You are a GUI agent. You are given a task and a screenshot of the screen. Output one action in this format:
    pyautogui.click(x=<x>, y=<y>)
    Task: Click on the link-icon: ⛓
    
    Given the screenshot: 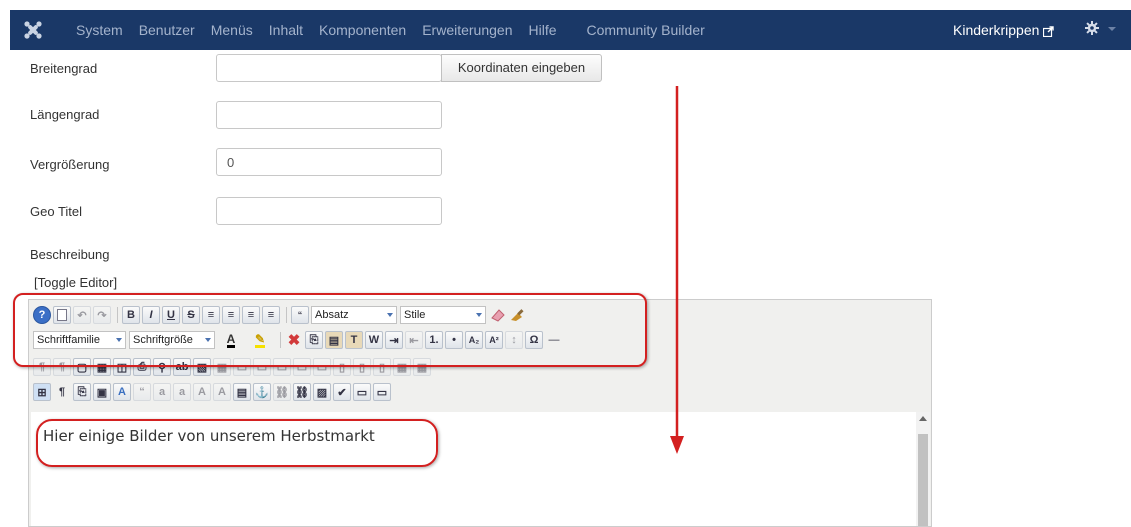 What is the action you would take?
    pyautogui.click(x=302, y=392)
    